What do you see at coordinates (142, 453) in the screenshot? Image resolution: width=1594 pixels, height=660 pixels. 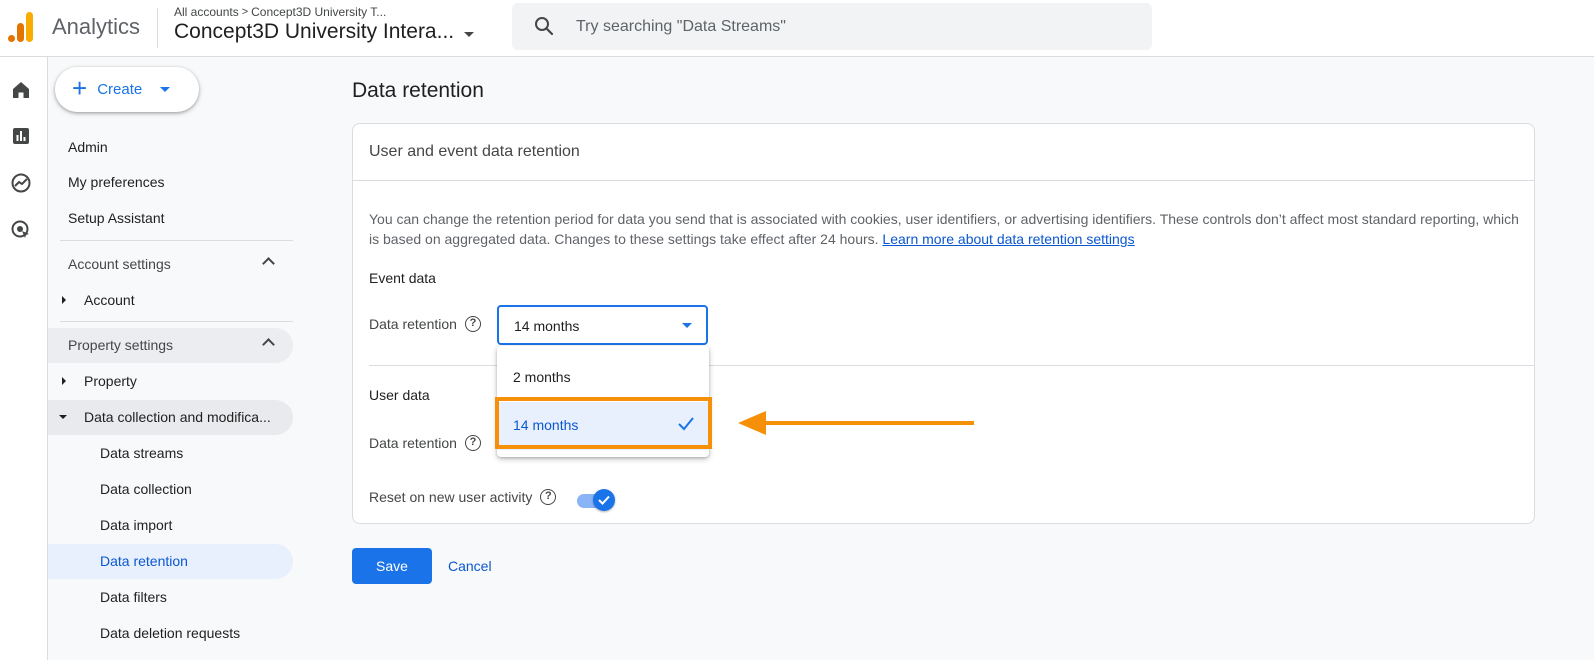 I see `nav-item-label: Data streams` at bounding box center [142, 453].